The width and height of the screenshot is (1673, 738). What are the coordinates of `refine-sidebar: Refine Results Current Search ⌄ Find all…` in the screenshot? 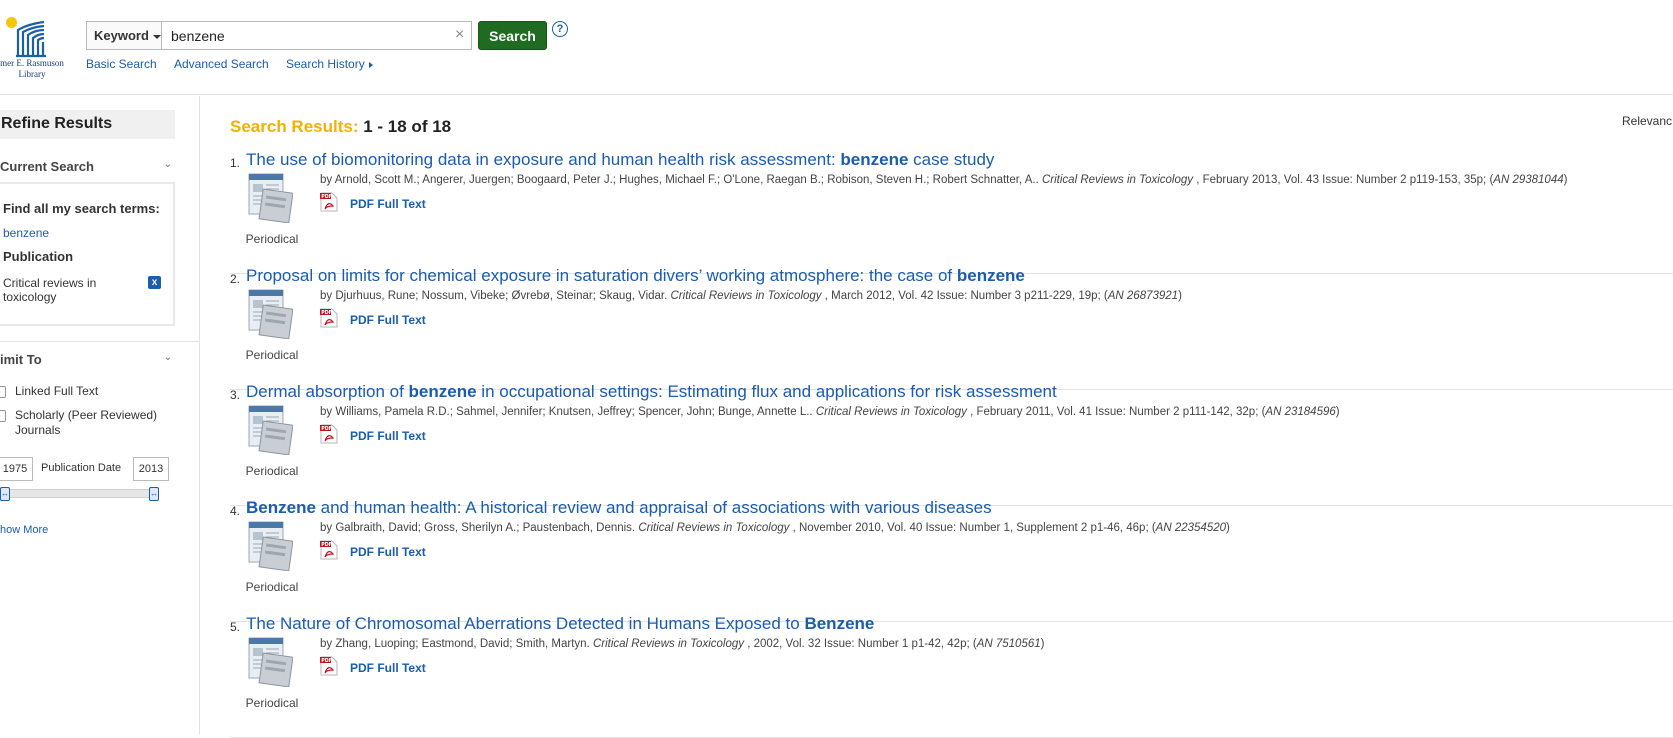 It's located at (100, 415).